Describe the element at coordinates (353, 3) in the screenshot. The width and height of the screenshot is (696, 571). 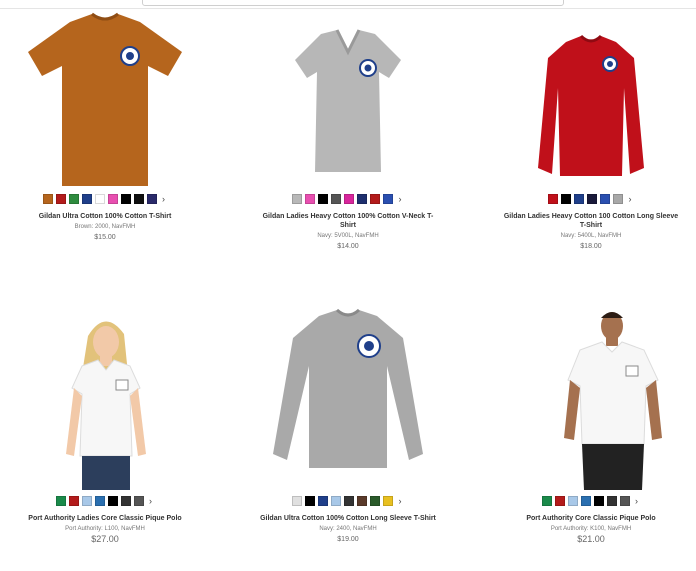
I see `search-bar` at that location.